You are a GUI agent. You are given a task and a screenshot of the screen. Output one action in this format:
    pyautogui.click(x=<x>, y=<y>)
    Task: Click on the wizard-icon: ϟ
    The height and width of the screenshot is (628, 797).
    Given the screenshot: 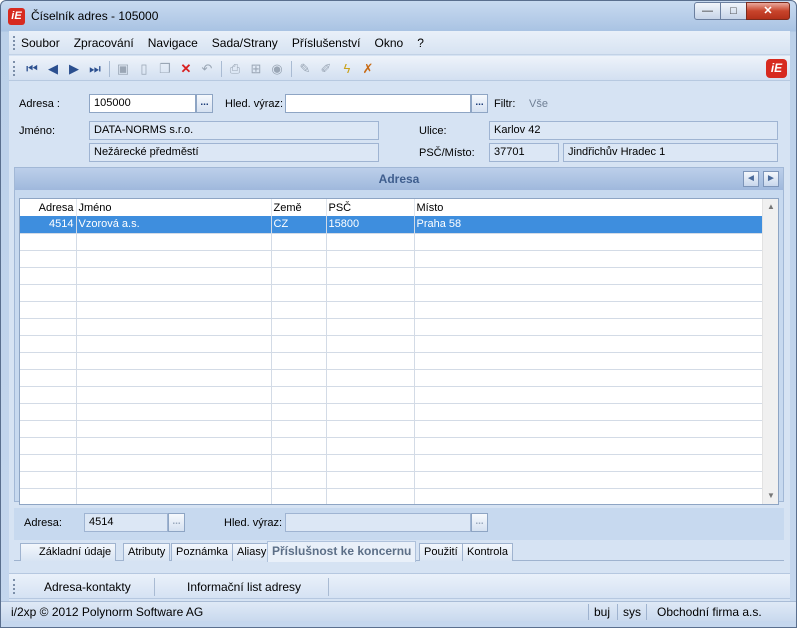 What is the action you would take?
    pyautogui.click(x=347, y=68)
    